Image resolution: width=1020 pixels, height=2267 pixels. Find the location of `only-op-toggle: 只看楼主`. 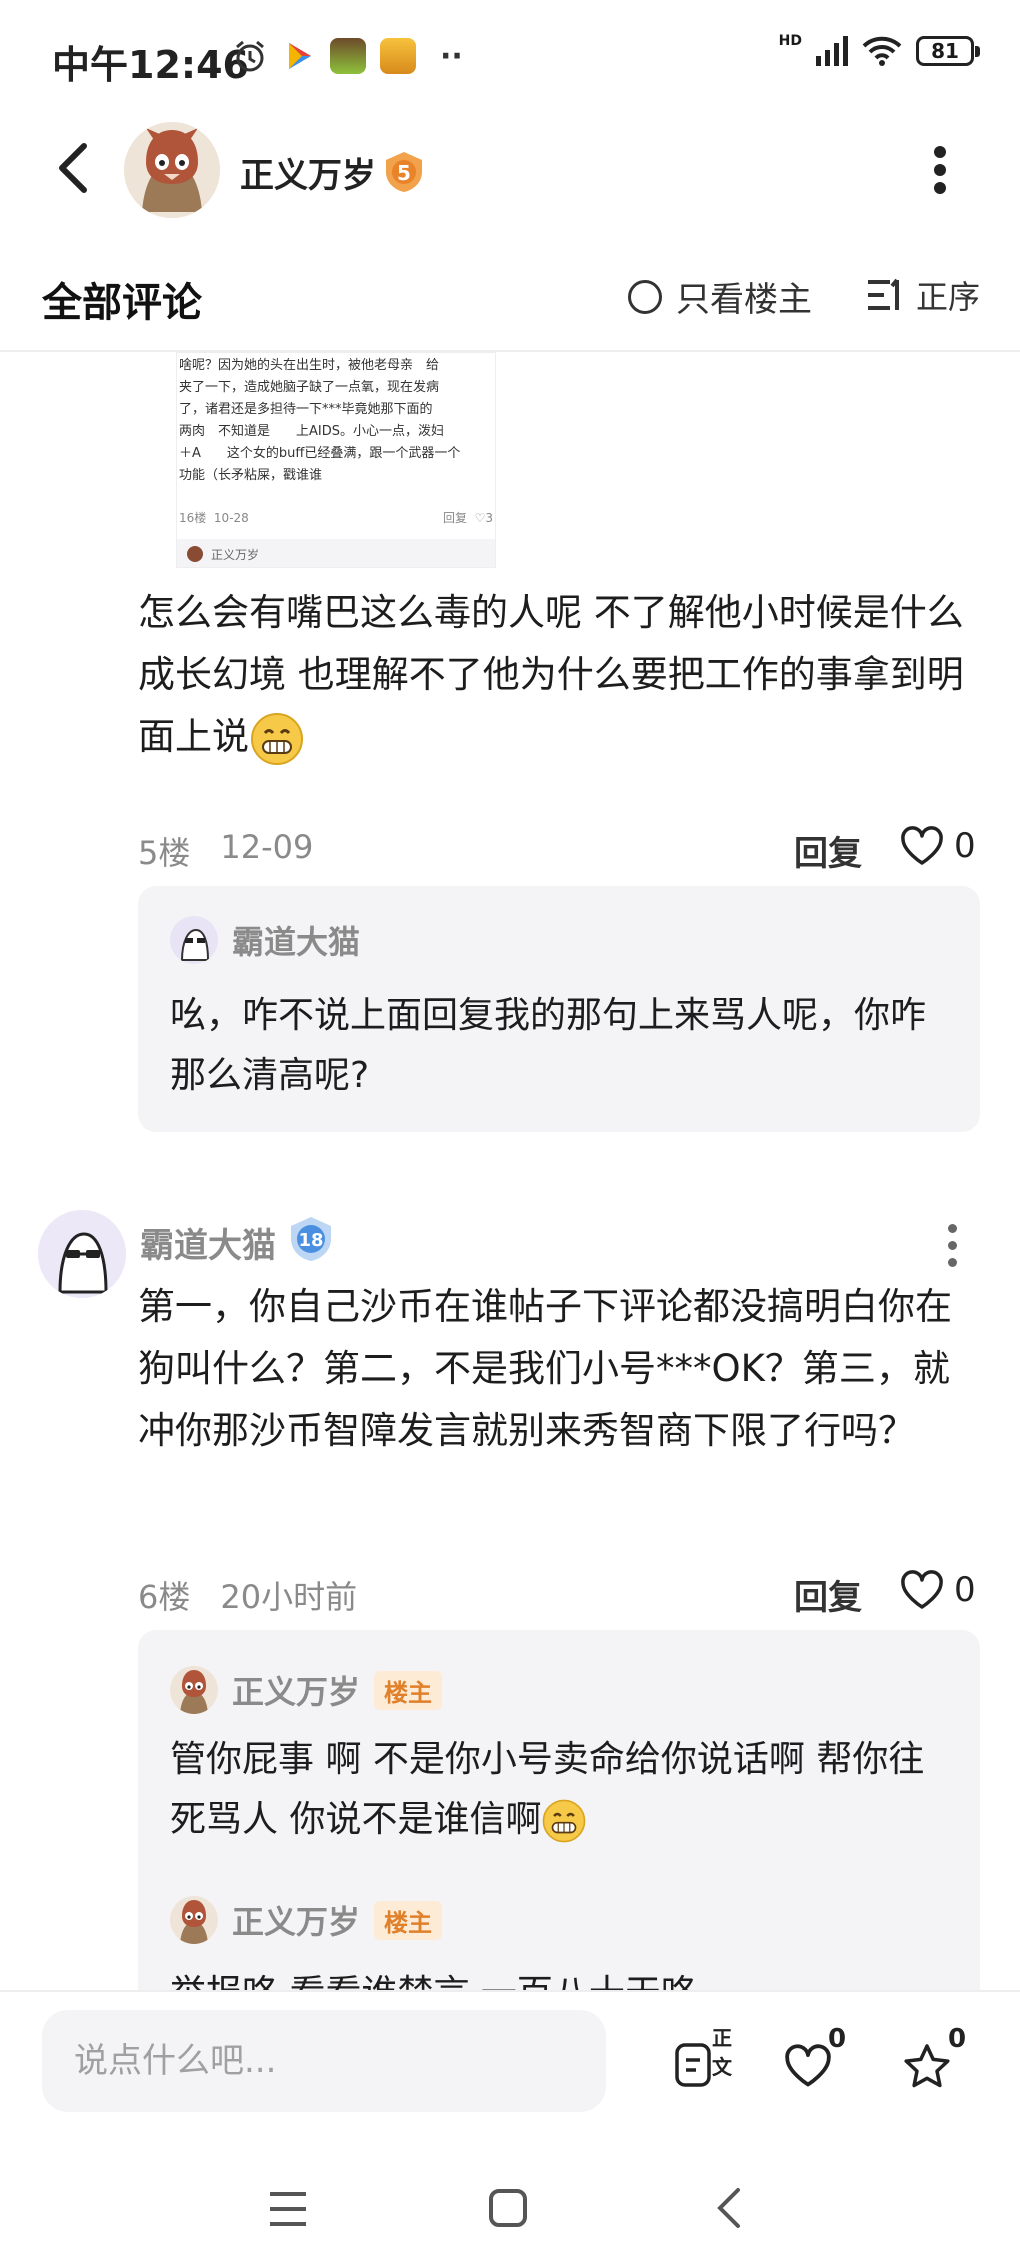

only-op-toggle: 只看楼主 is located at coordinates (720, 296).